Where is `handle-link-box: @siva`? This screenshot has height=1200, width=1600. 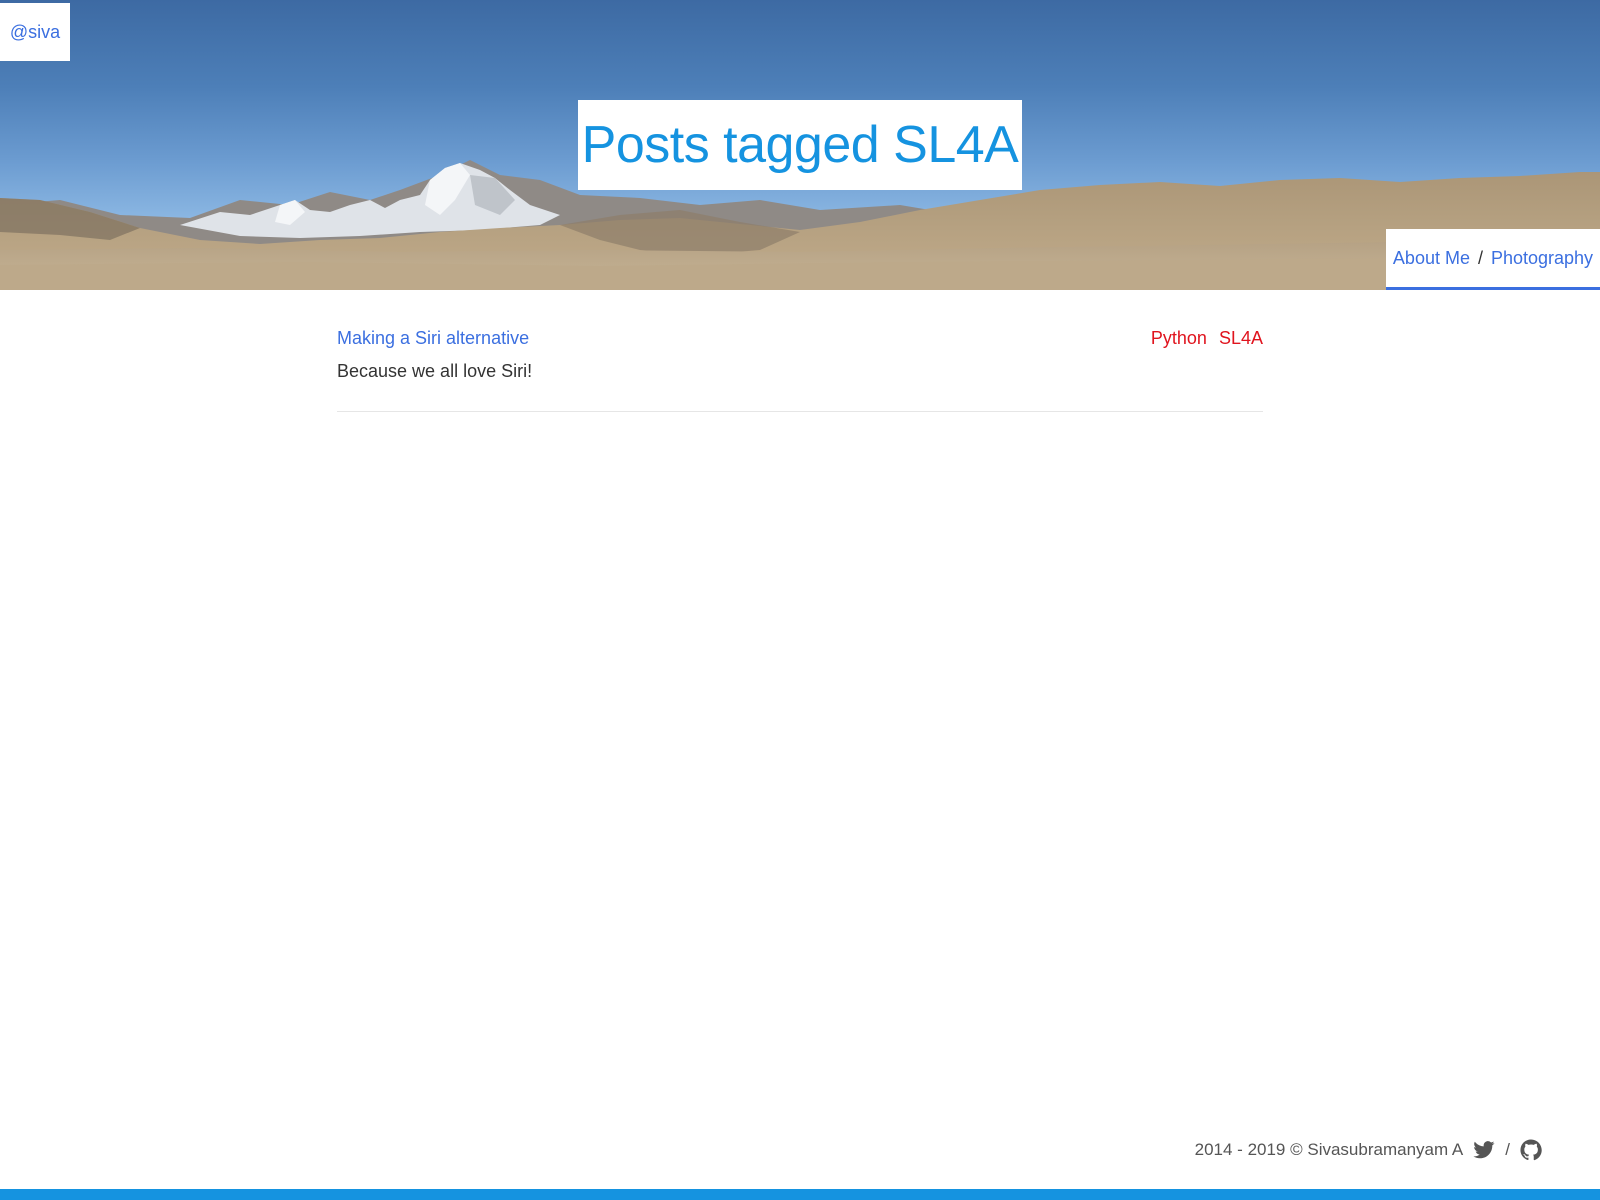
handle-link-box: @siva is located at coordinates (35, 32).